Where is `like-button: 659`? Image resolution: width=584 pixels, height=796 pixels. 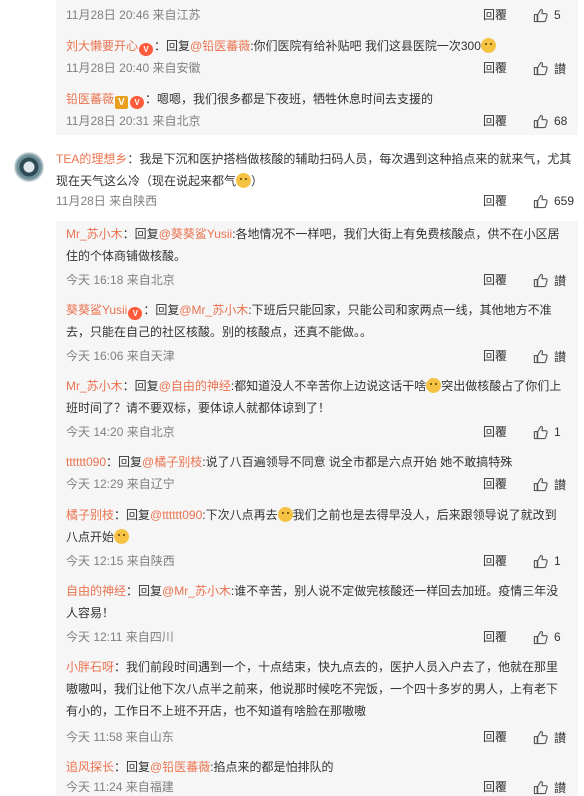
like-button: 659 is located at coordinates (553, 201).